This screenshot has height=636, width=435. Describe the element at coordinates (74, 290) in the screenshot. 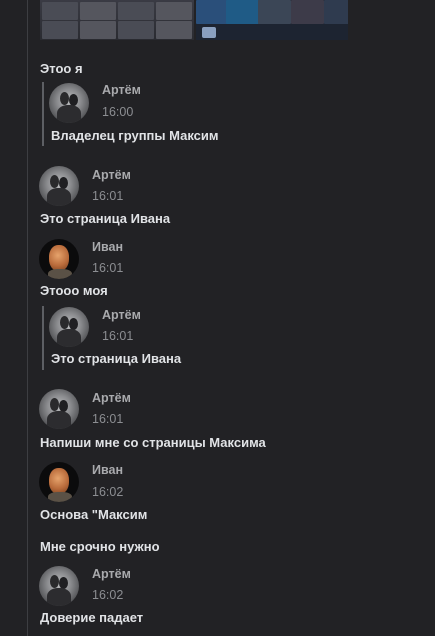

I see `message-text: Этооо моя` at that location.